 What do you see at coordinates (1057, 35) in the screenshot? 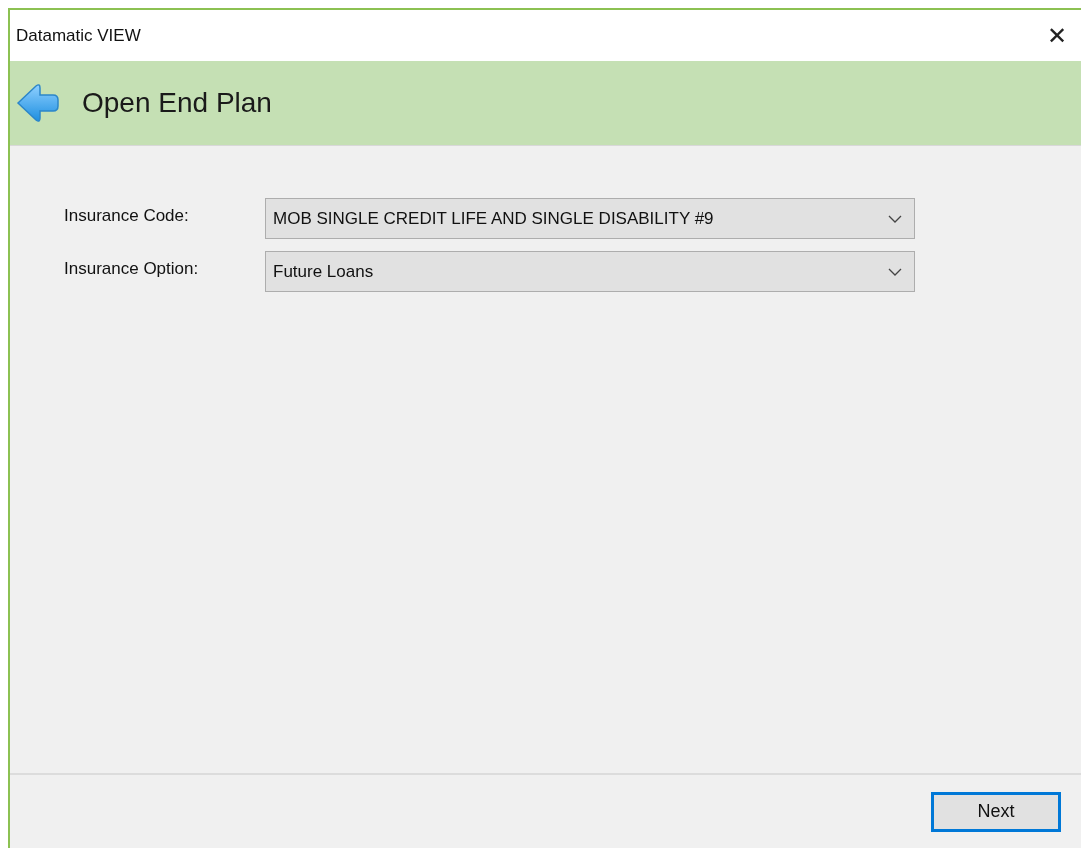
I see `close-button: ✕` at bounding box center [1057, 35].